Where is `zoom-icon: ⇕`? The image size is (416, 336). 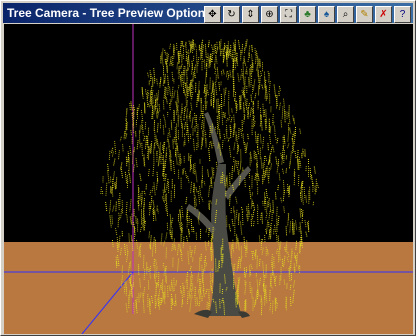 zoom-icon: ⇕ is located at coordinates (250, 14).